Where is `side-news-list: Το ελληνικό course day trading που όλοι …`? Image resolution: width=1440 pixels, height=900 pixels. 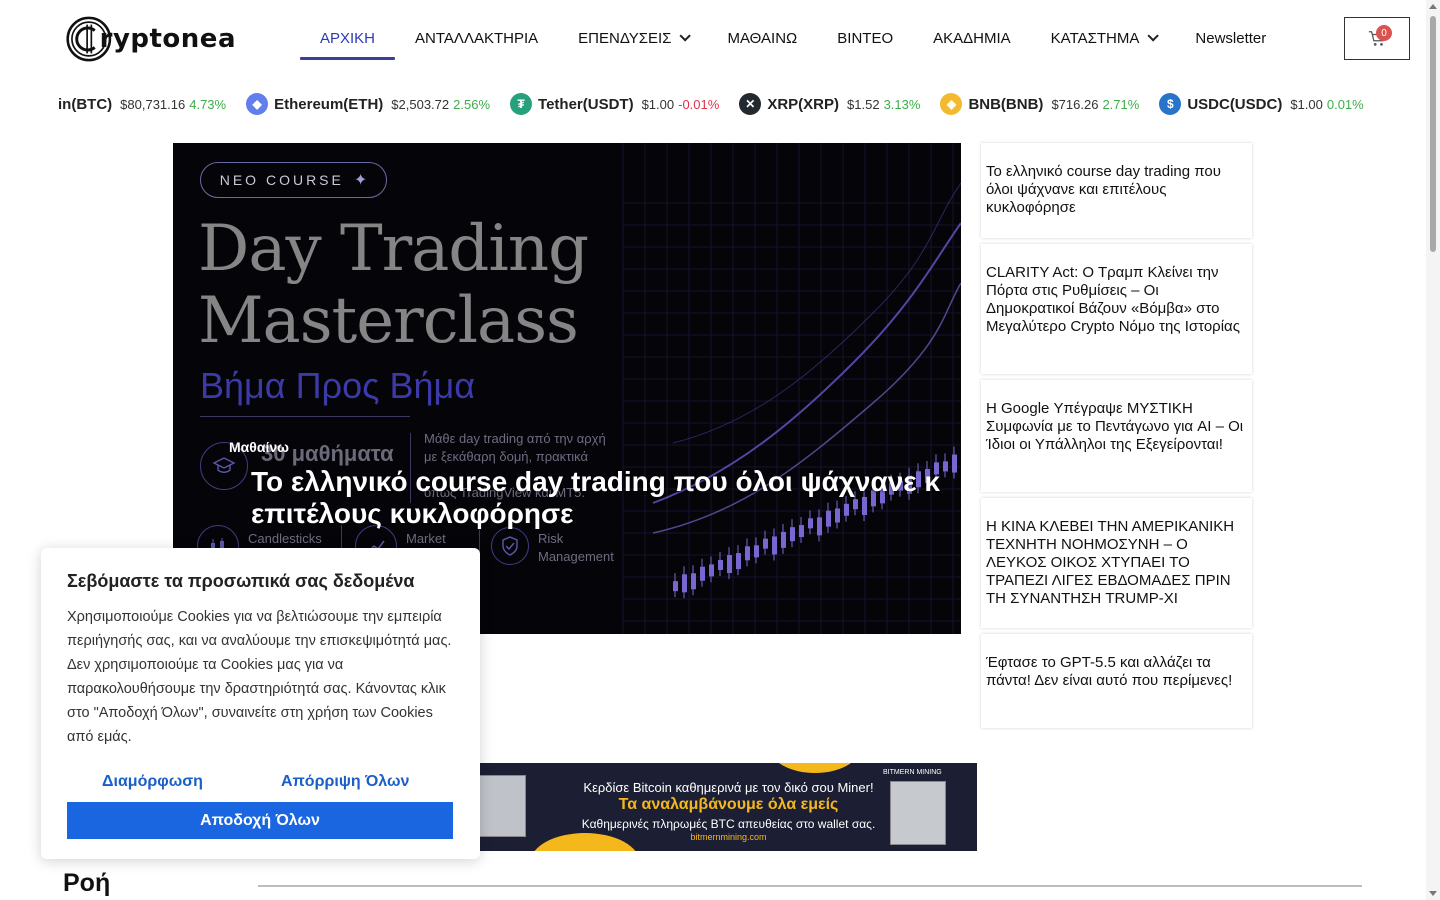
side-news-list: Το ελληνικό course day trading που όλοι … is located at coordinates (1116, 438).